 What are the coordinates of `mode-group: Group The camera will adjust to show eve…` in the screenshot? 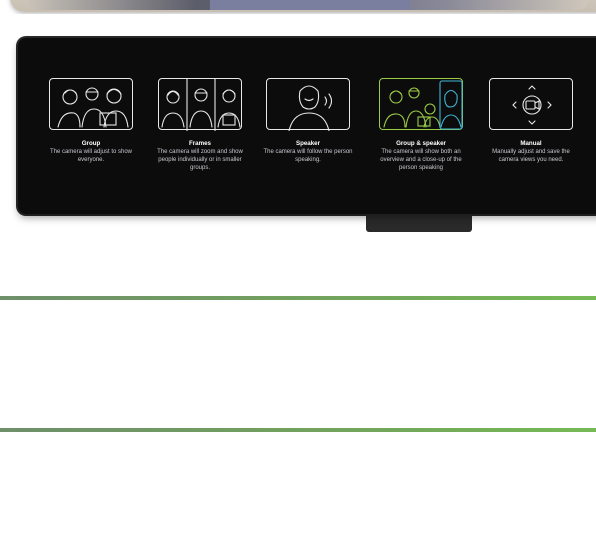 It's located at (91, 121).